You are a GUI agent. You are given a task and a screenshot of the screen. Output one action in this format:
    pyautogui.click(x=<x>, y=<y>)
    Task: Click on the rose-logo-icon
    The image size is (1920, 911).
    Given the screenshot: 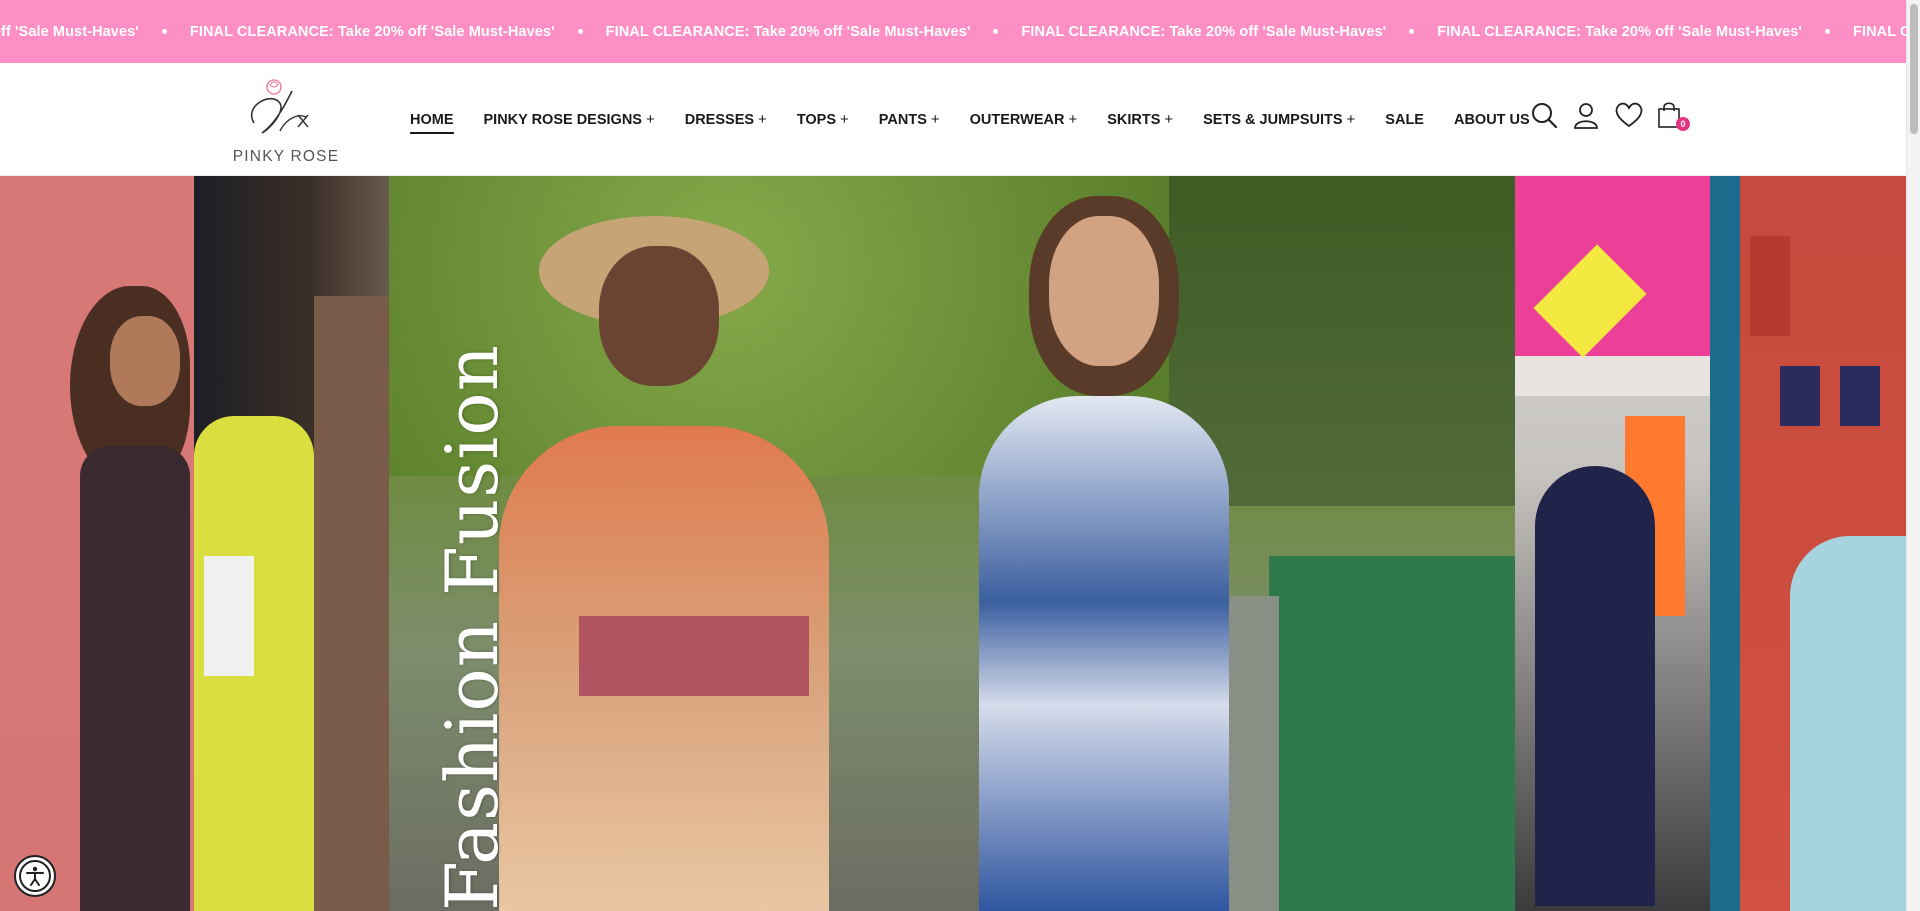 What is the action you would take?
    pyautogui.click(x=279, y=106)
    